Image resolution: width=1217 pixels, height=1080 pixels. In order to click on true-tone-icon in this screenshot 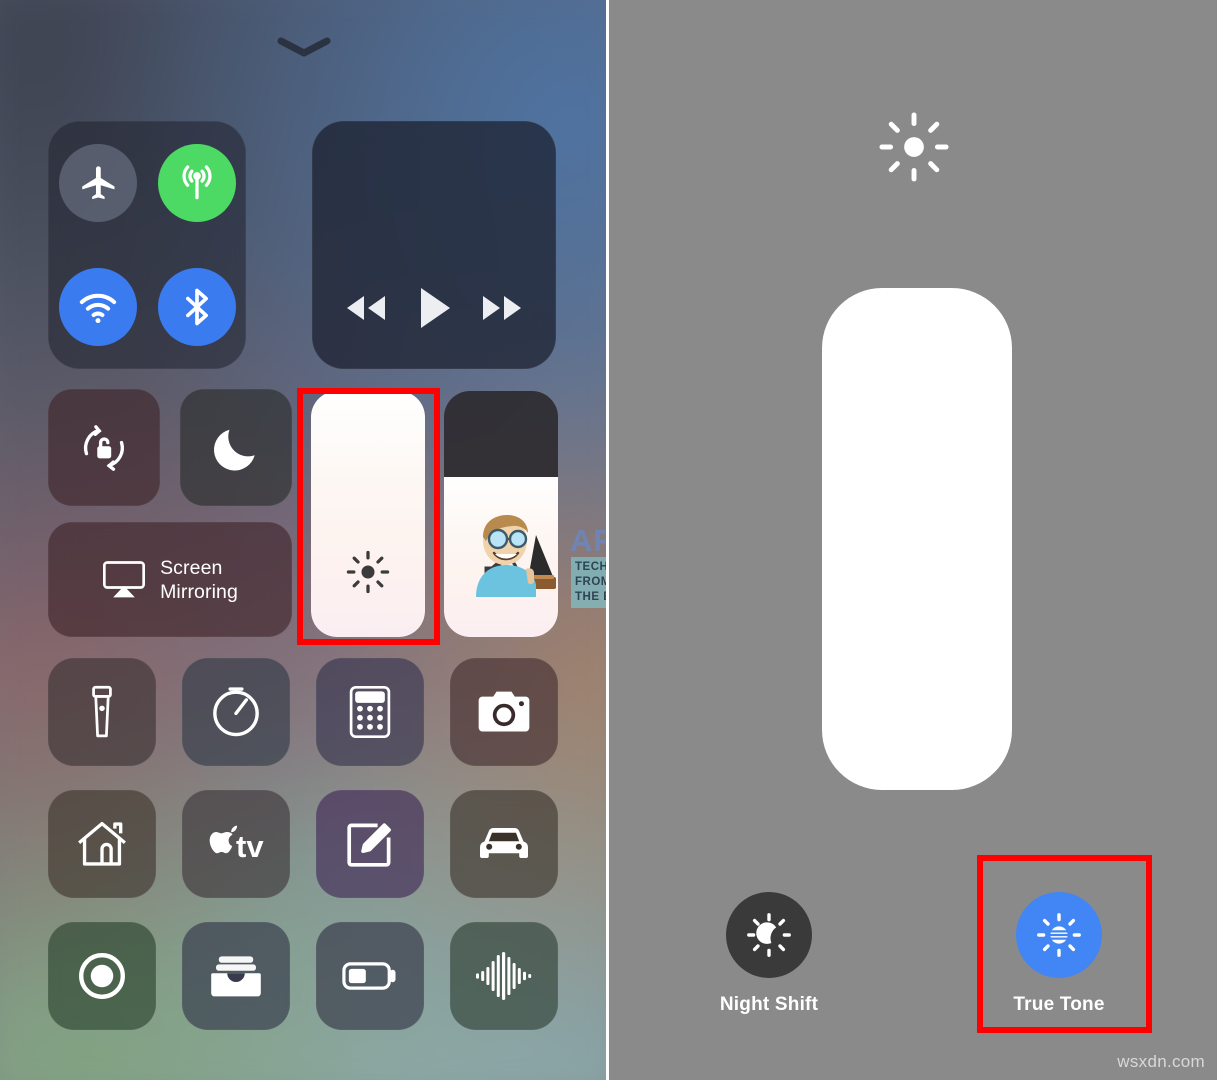, I will do `click(1059, 935)`.